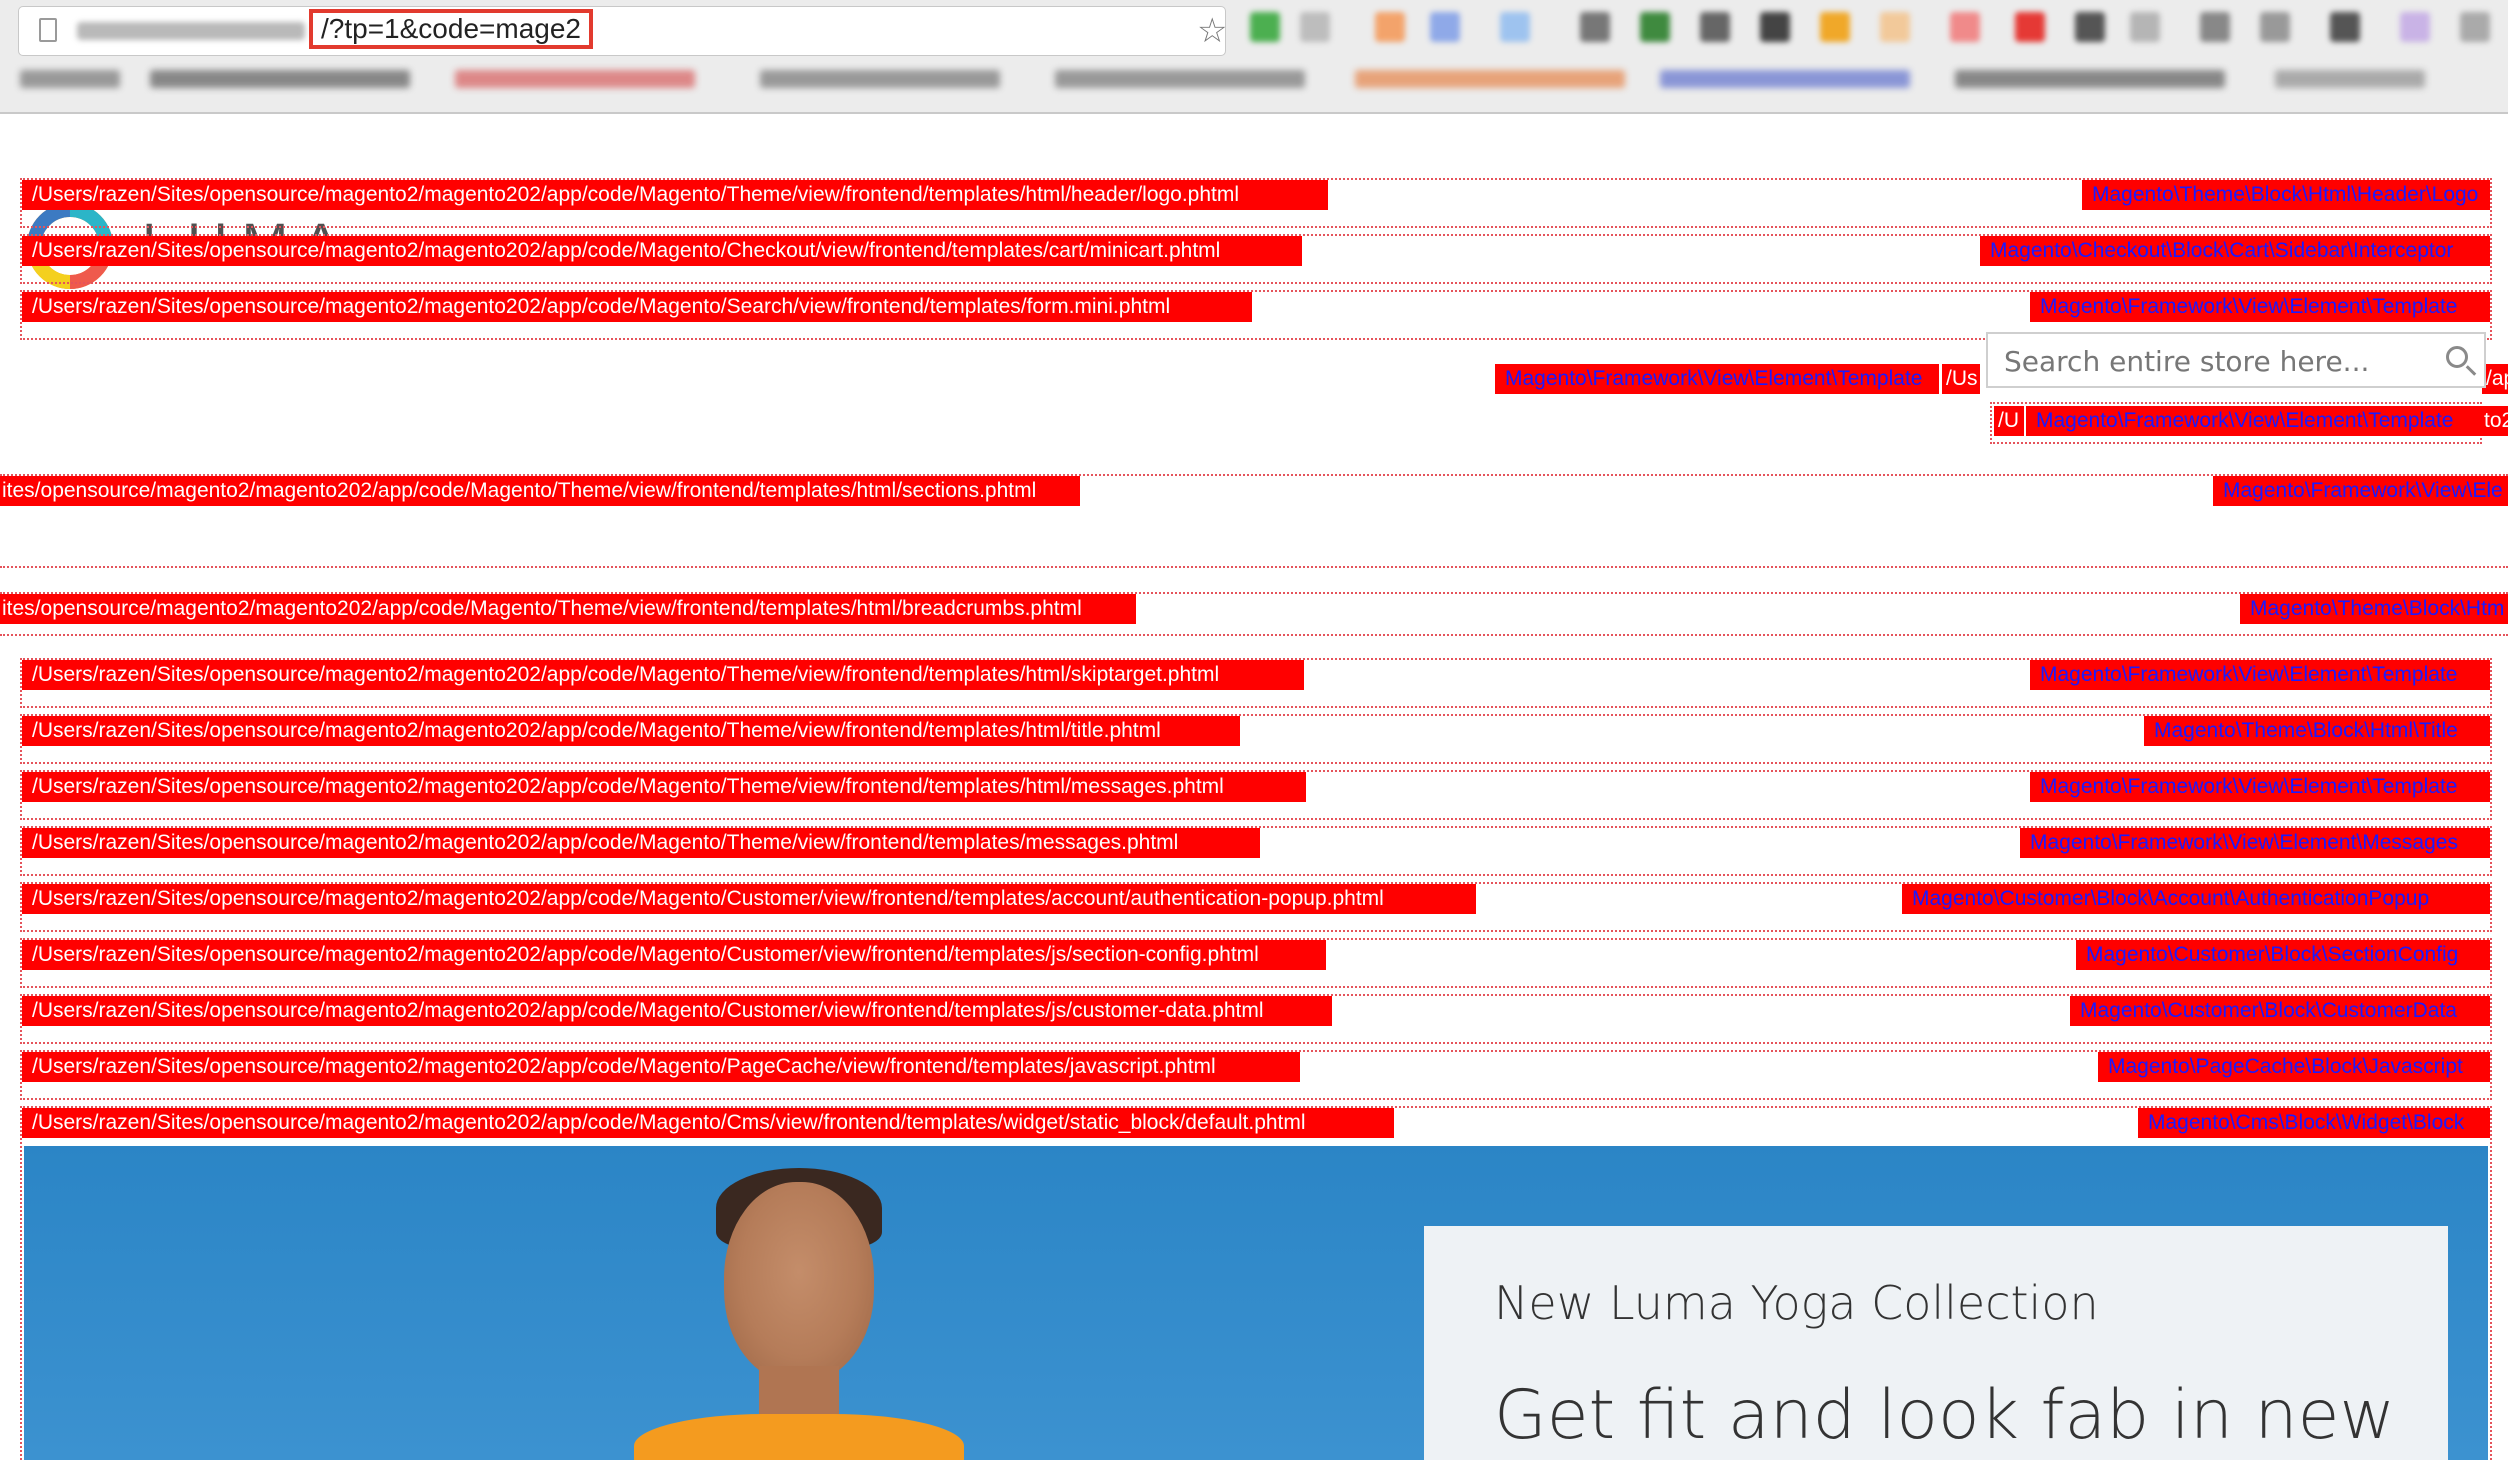 Image resolution: width=2508 pixels, height=1460 pixels. What do you see at coordinates (622, 31) in the screenshot?
I see `address-bar: /?tp=1&code=mage2 ☆` at bounding box center [622, 31].